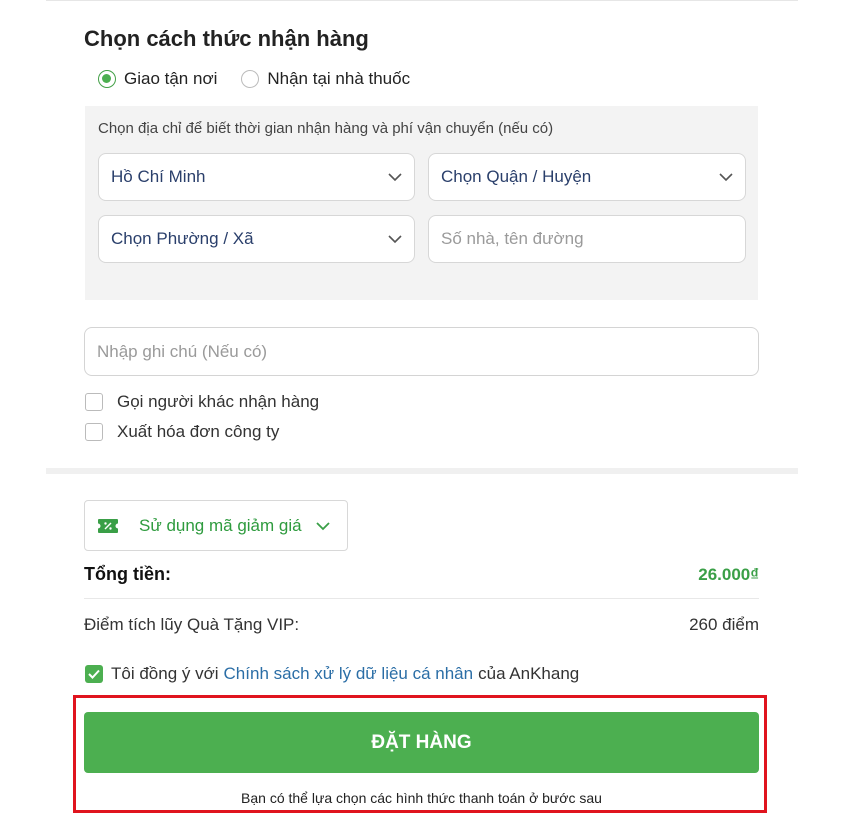  What do you see at coordinates (192, 624) in the screenshot?
I see `vip-points-label: Điểm tích lũy Quà Tặng VIP:` at bounding box center [192, 624].